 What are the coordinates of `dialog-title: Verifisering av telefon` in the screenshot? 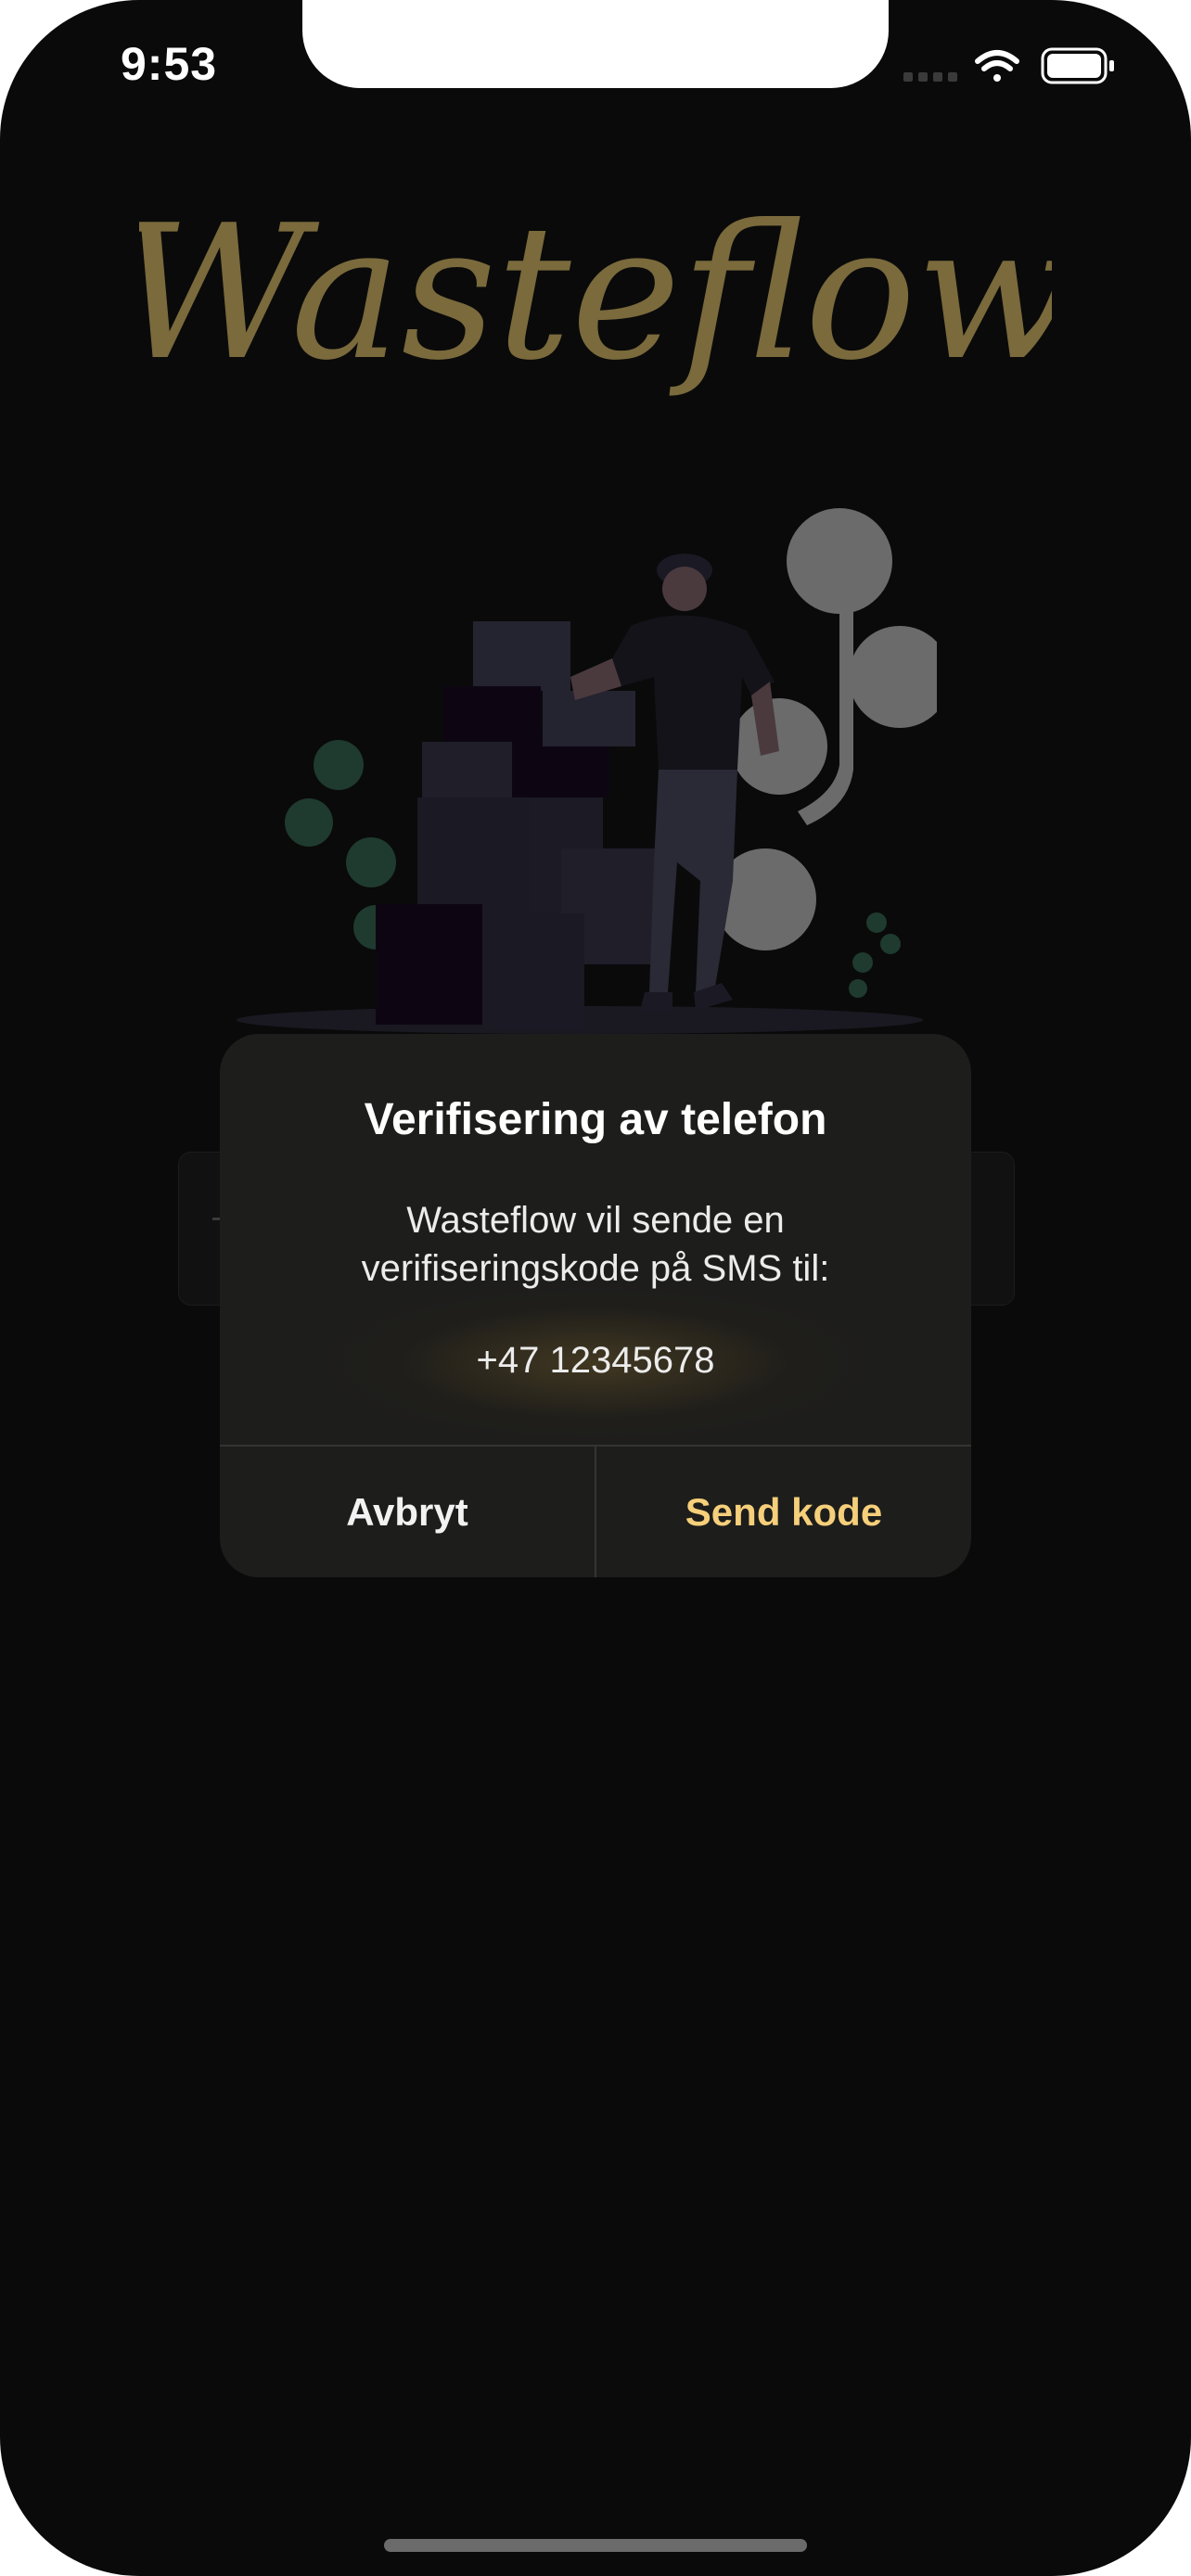 It's located at (595, 1119).